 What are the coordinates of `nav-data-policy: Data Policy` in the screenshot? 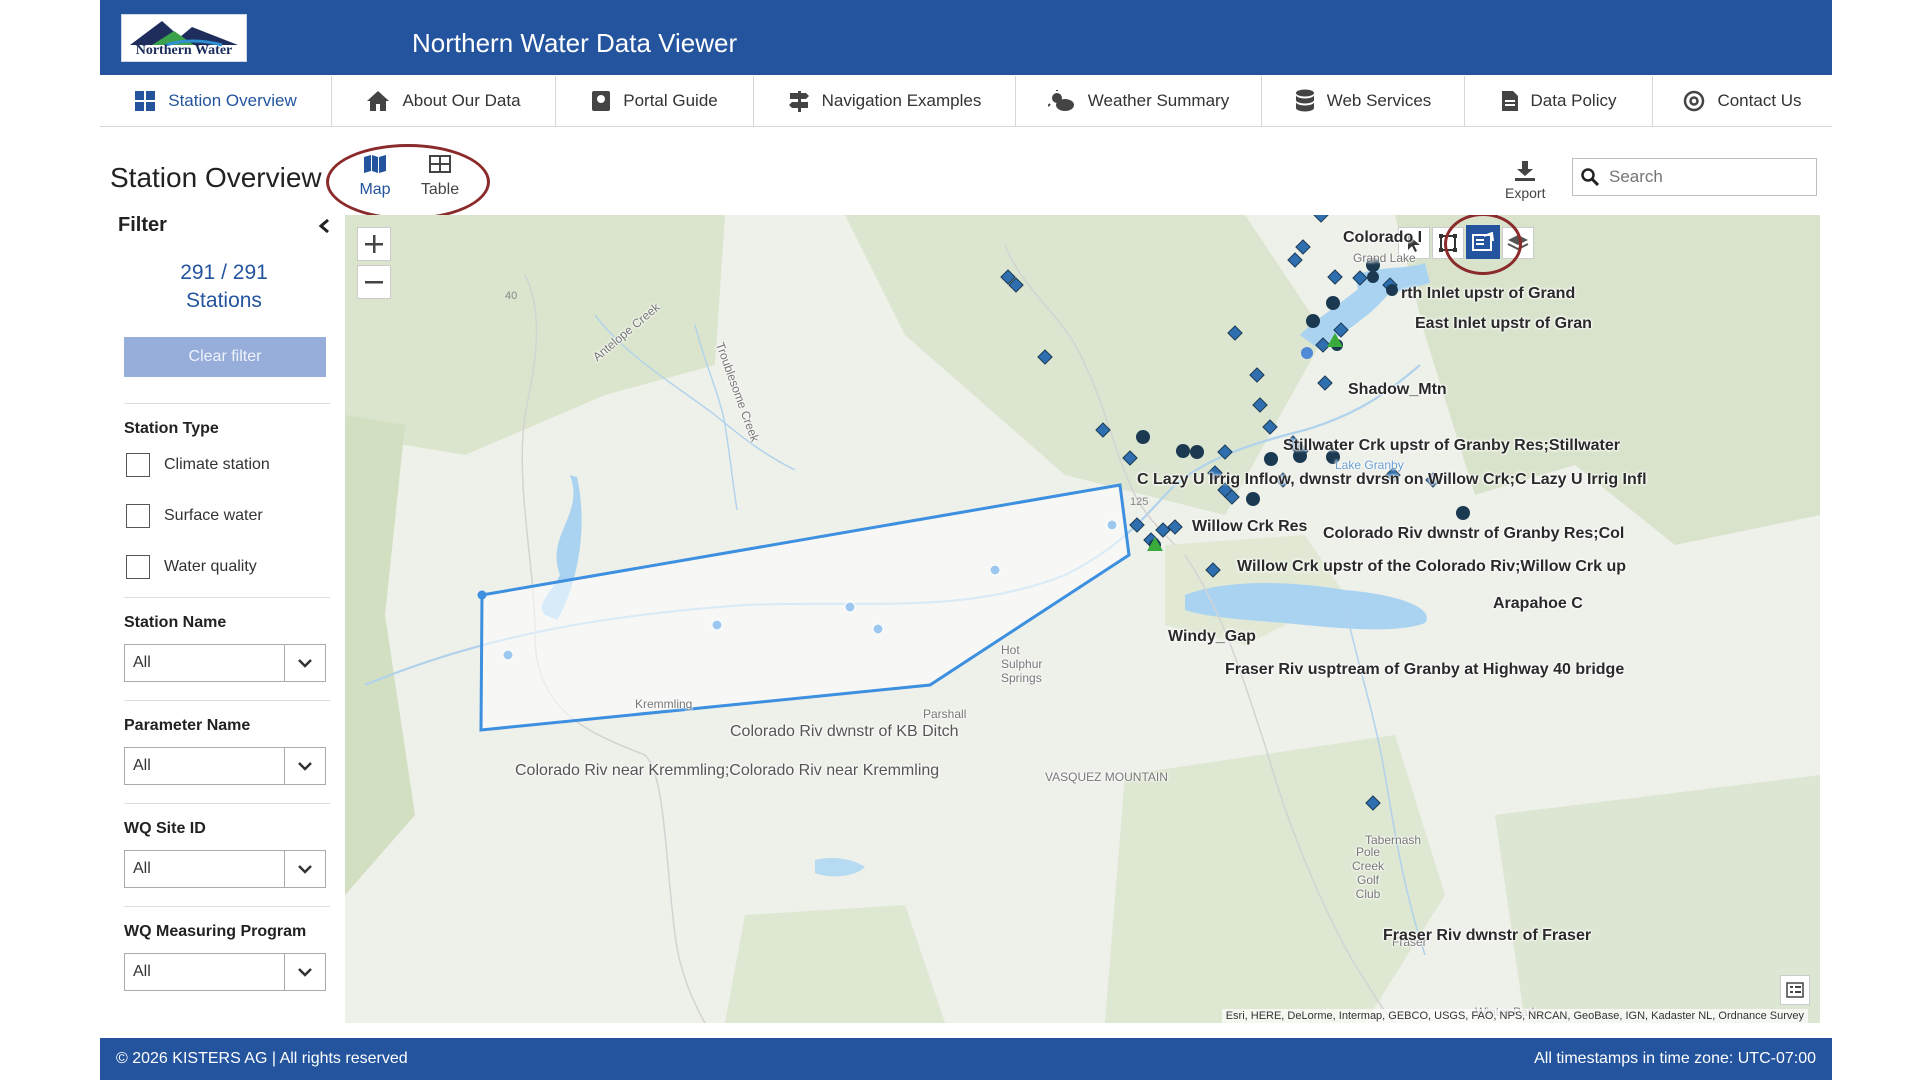 It's located at (1559, 101).